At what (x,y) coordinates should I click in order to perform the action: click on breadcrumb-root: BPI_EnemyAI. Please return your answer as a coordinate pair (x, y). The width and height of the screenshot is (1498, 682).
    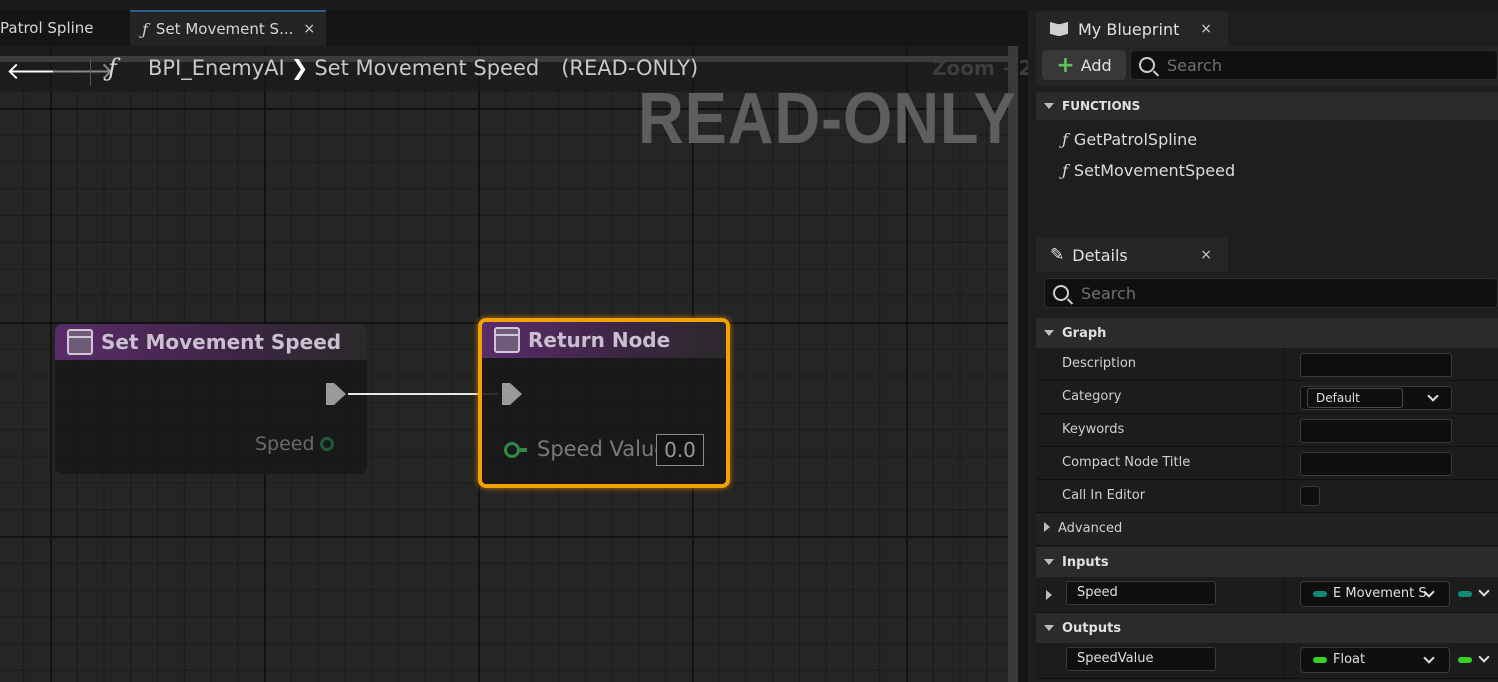
    Looking at the image, I should click on (216, 68).